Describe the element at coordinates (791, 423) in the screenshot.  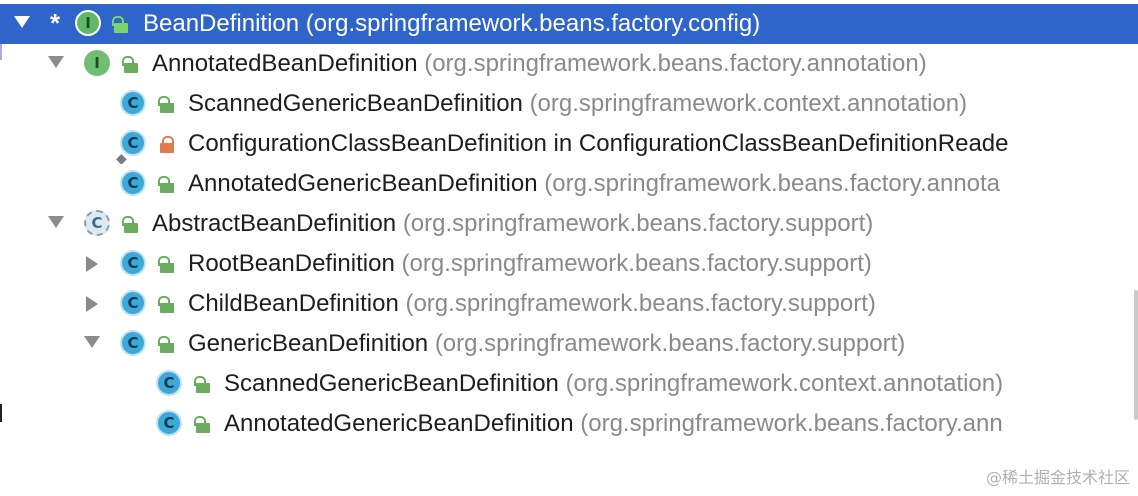
I see `package-name: (org.springframework.beans.factory.ann` at that location.